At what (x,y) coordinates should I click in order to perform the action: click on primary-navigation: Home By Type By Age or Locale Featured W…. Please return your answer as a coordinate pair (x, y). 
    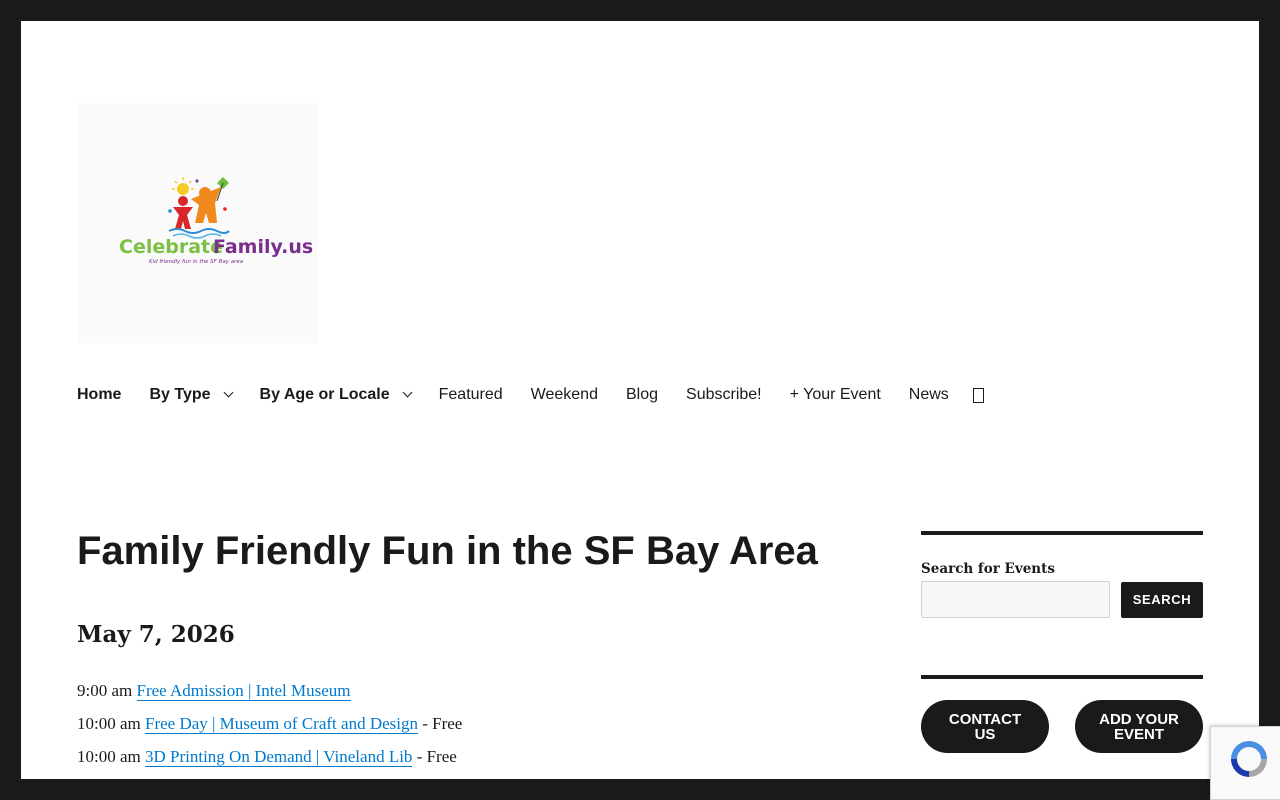
    Looking at the image, I should click on (530, 395).